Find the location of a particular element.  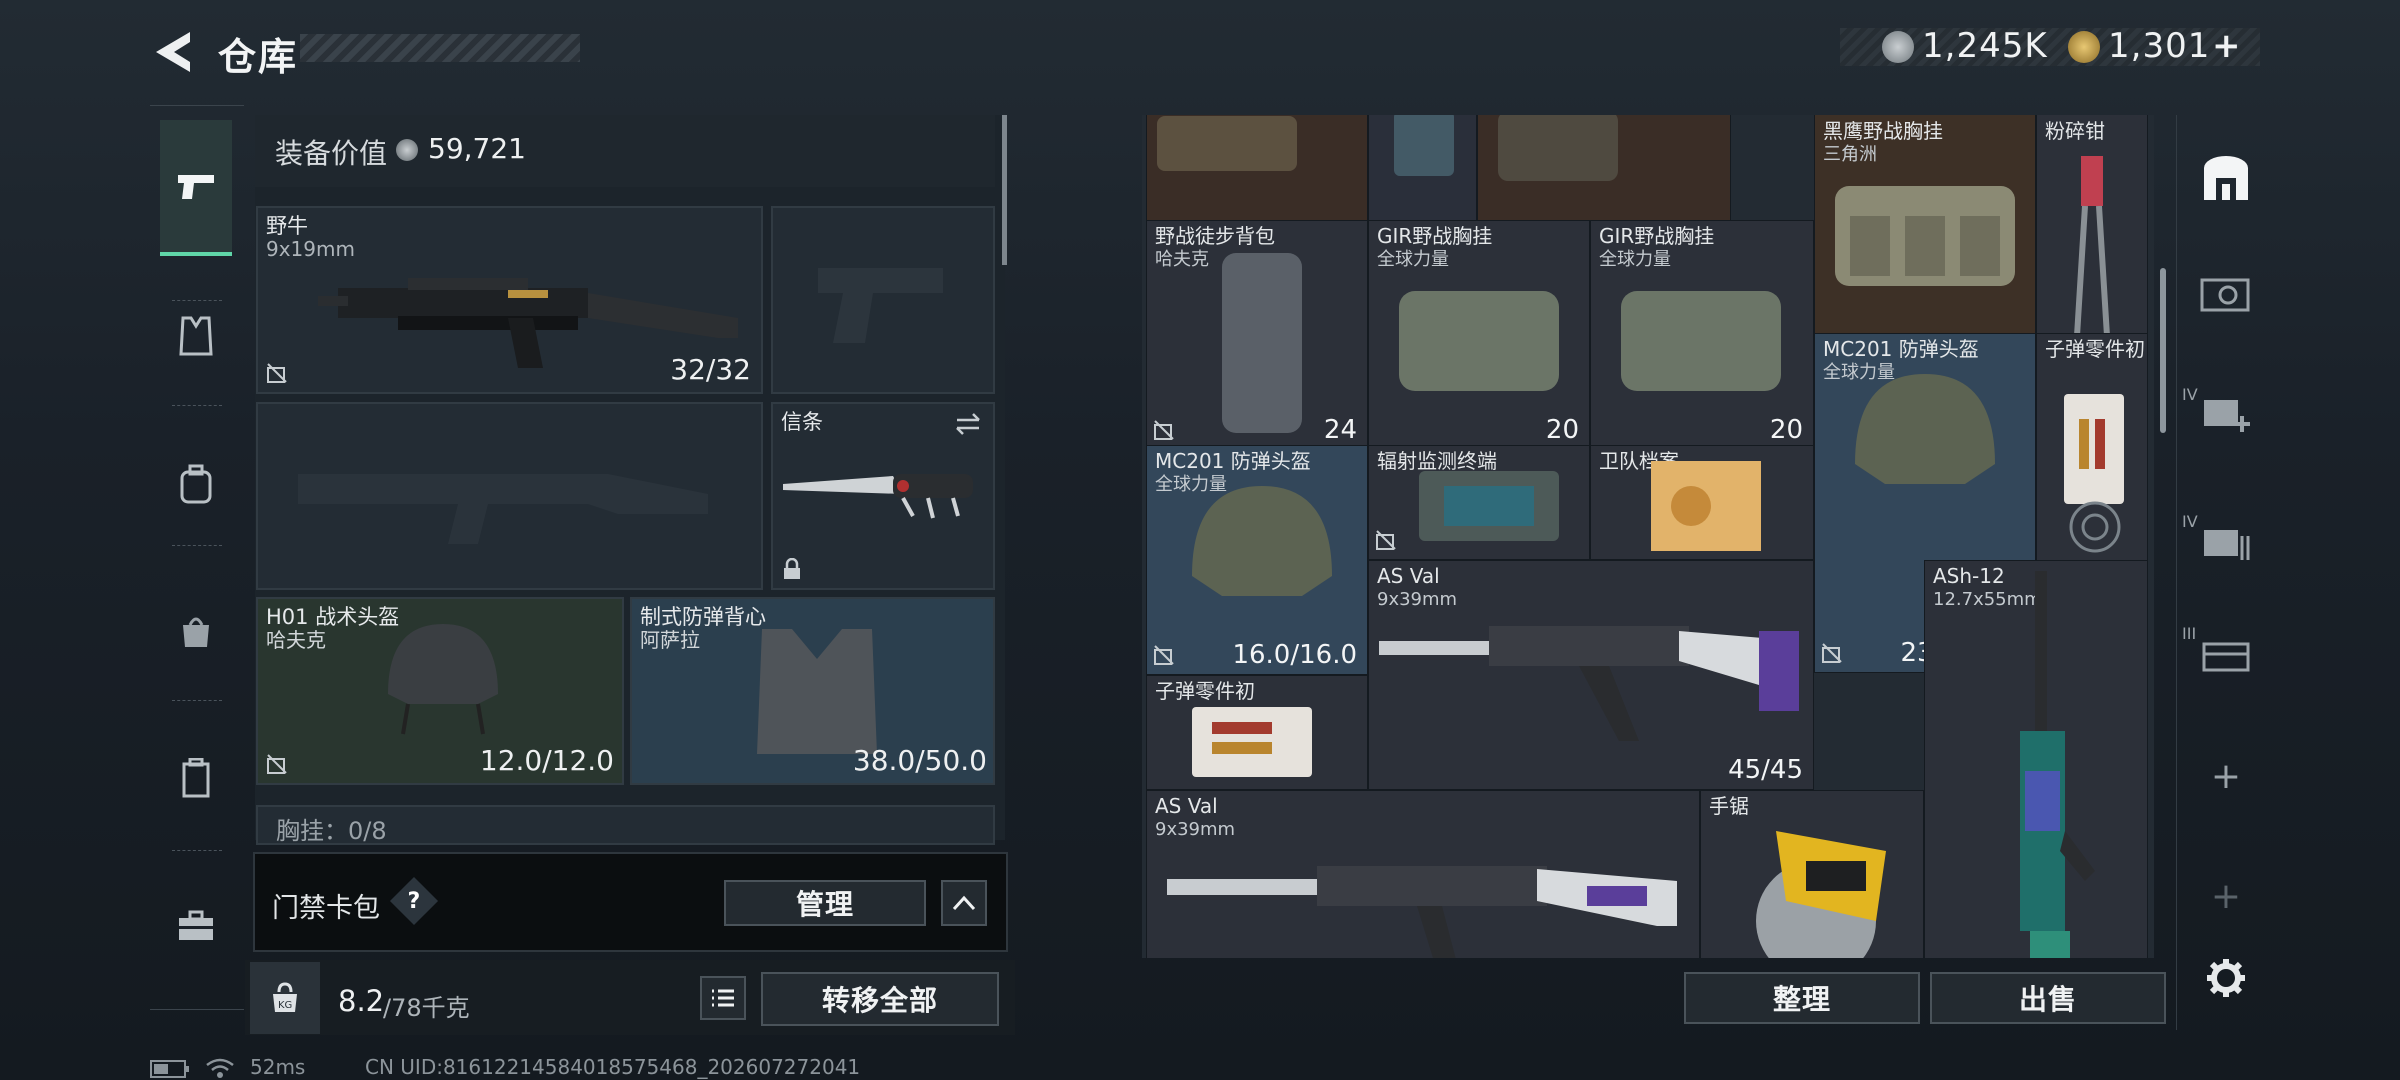

item-name: 粉碎钳 is located at coordinates (2075, 131).